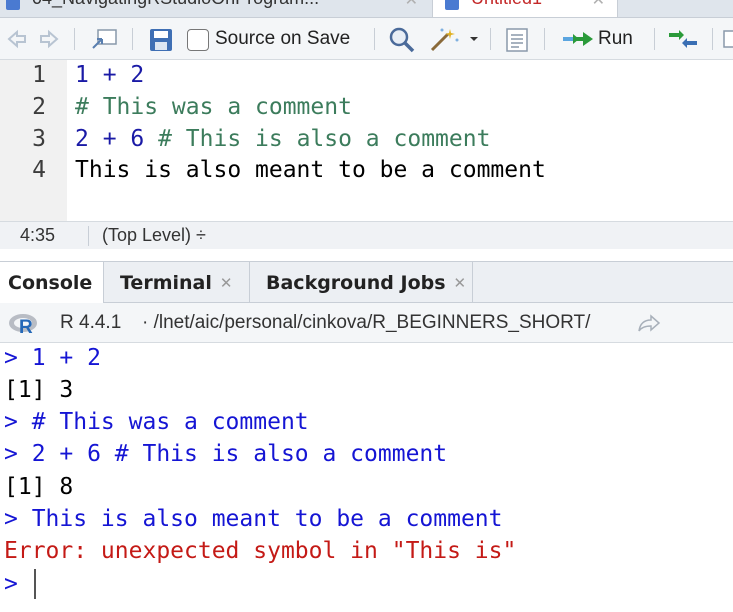  I want to click on code-text: This is also meant to be a comment, so click(310, 170).